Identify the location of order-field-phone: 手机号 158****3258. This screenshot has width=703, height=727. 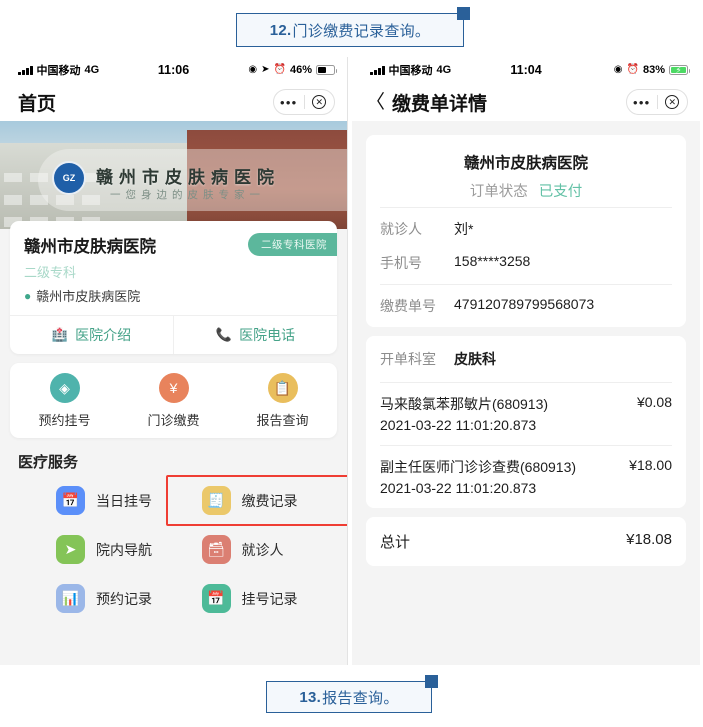
(526, 265).